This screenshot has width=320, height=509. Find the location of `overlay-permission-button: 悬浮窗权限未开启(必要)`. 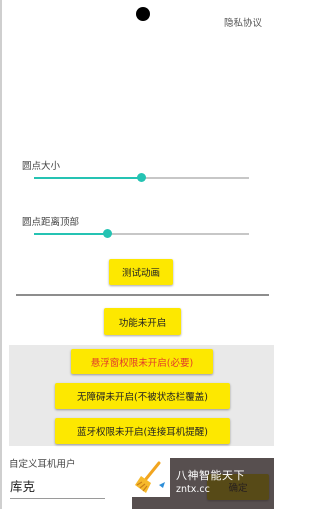

overlay-permission-button: 悬浮窗权限未开启(必要) is located at coordinates (142, 361).